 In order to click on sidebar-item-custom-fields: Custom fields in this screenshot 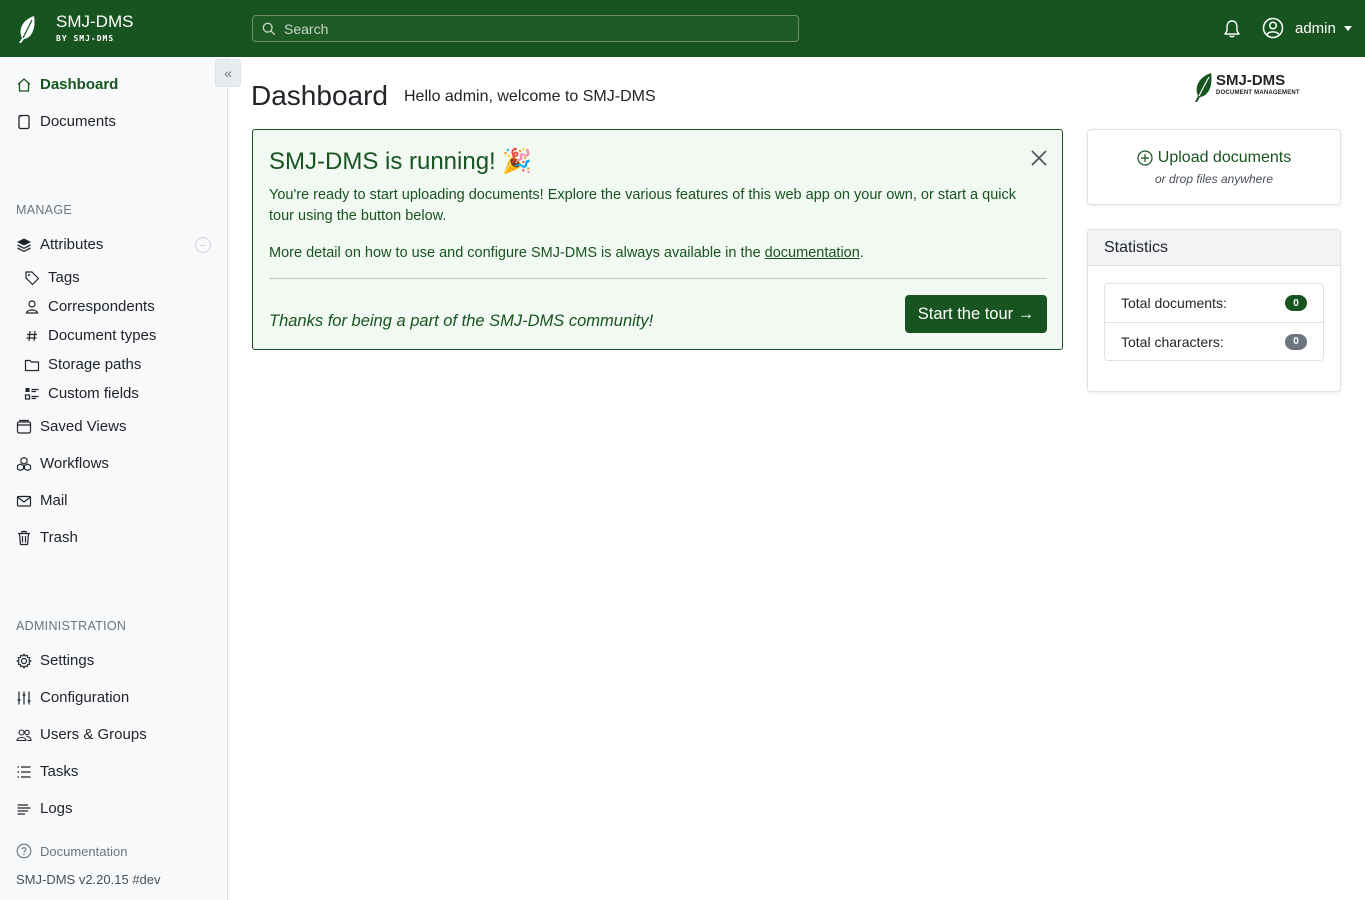, I will do `click(81, 393)`.